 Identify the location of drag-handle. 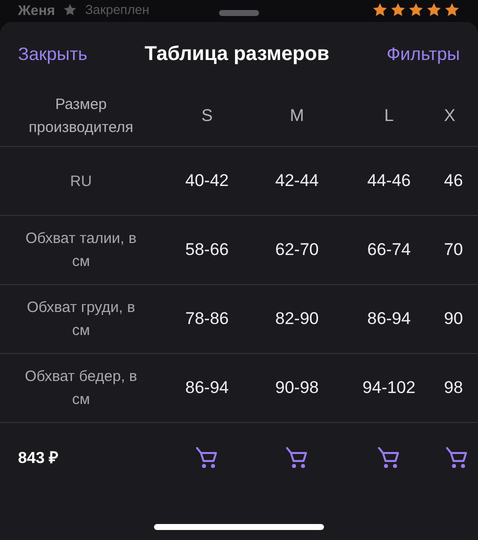
(239, 13).